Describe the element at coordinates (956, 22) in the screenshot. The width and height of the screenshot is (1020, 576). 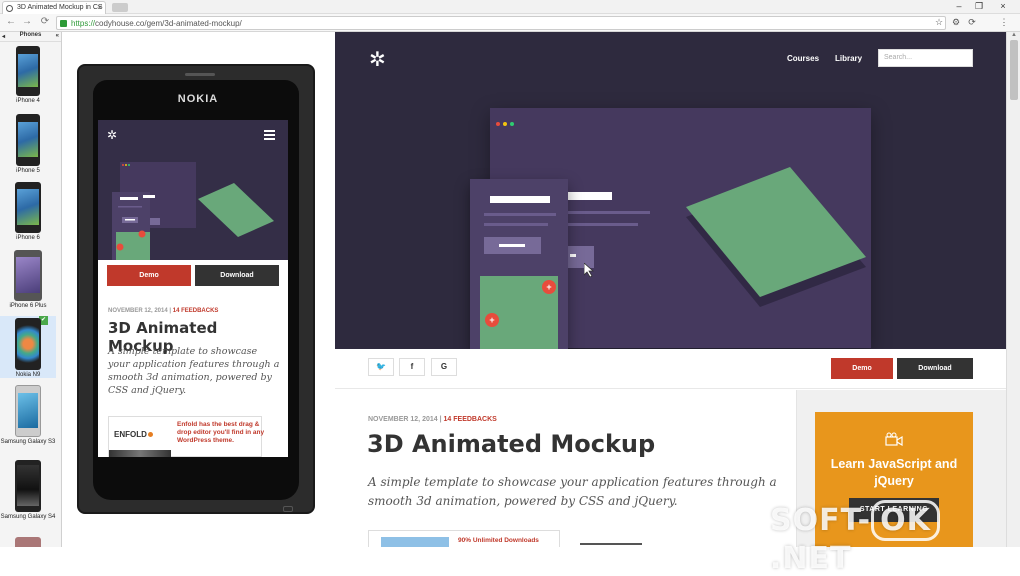
I see `extension-gear-icon: ⚙` at that location.